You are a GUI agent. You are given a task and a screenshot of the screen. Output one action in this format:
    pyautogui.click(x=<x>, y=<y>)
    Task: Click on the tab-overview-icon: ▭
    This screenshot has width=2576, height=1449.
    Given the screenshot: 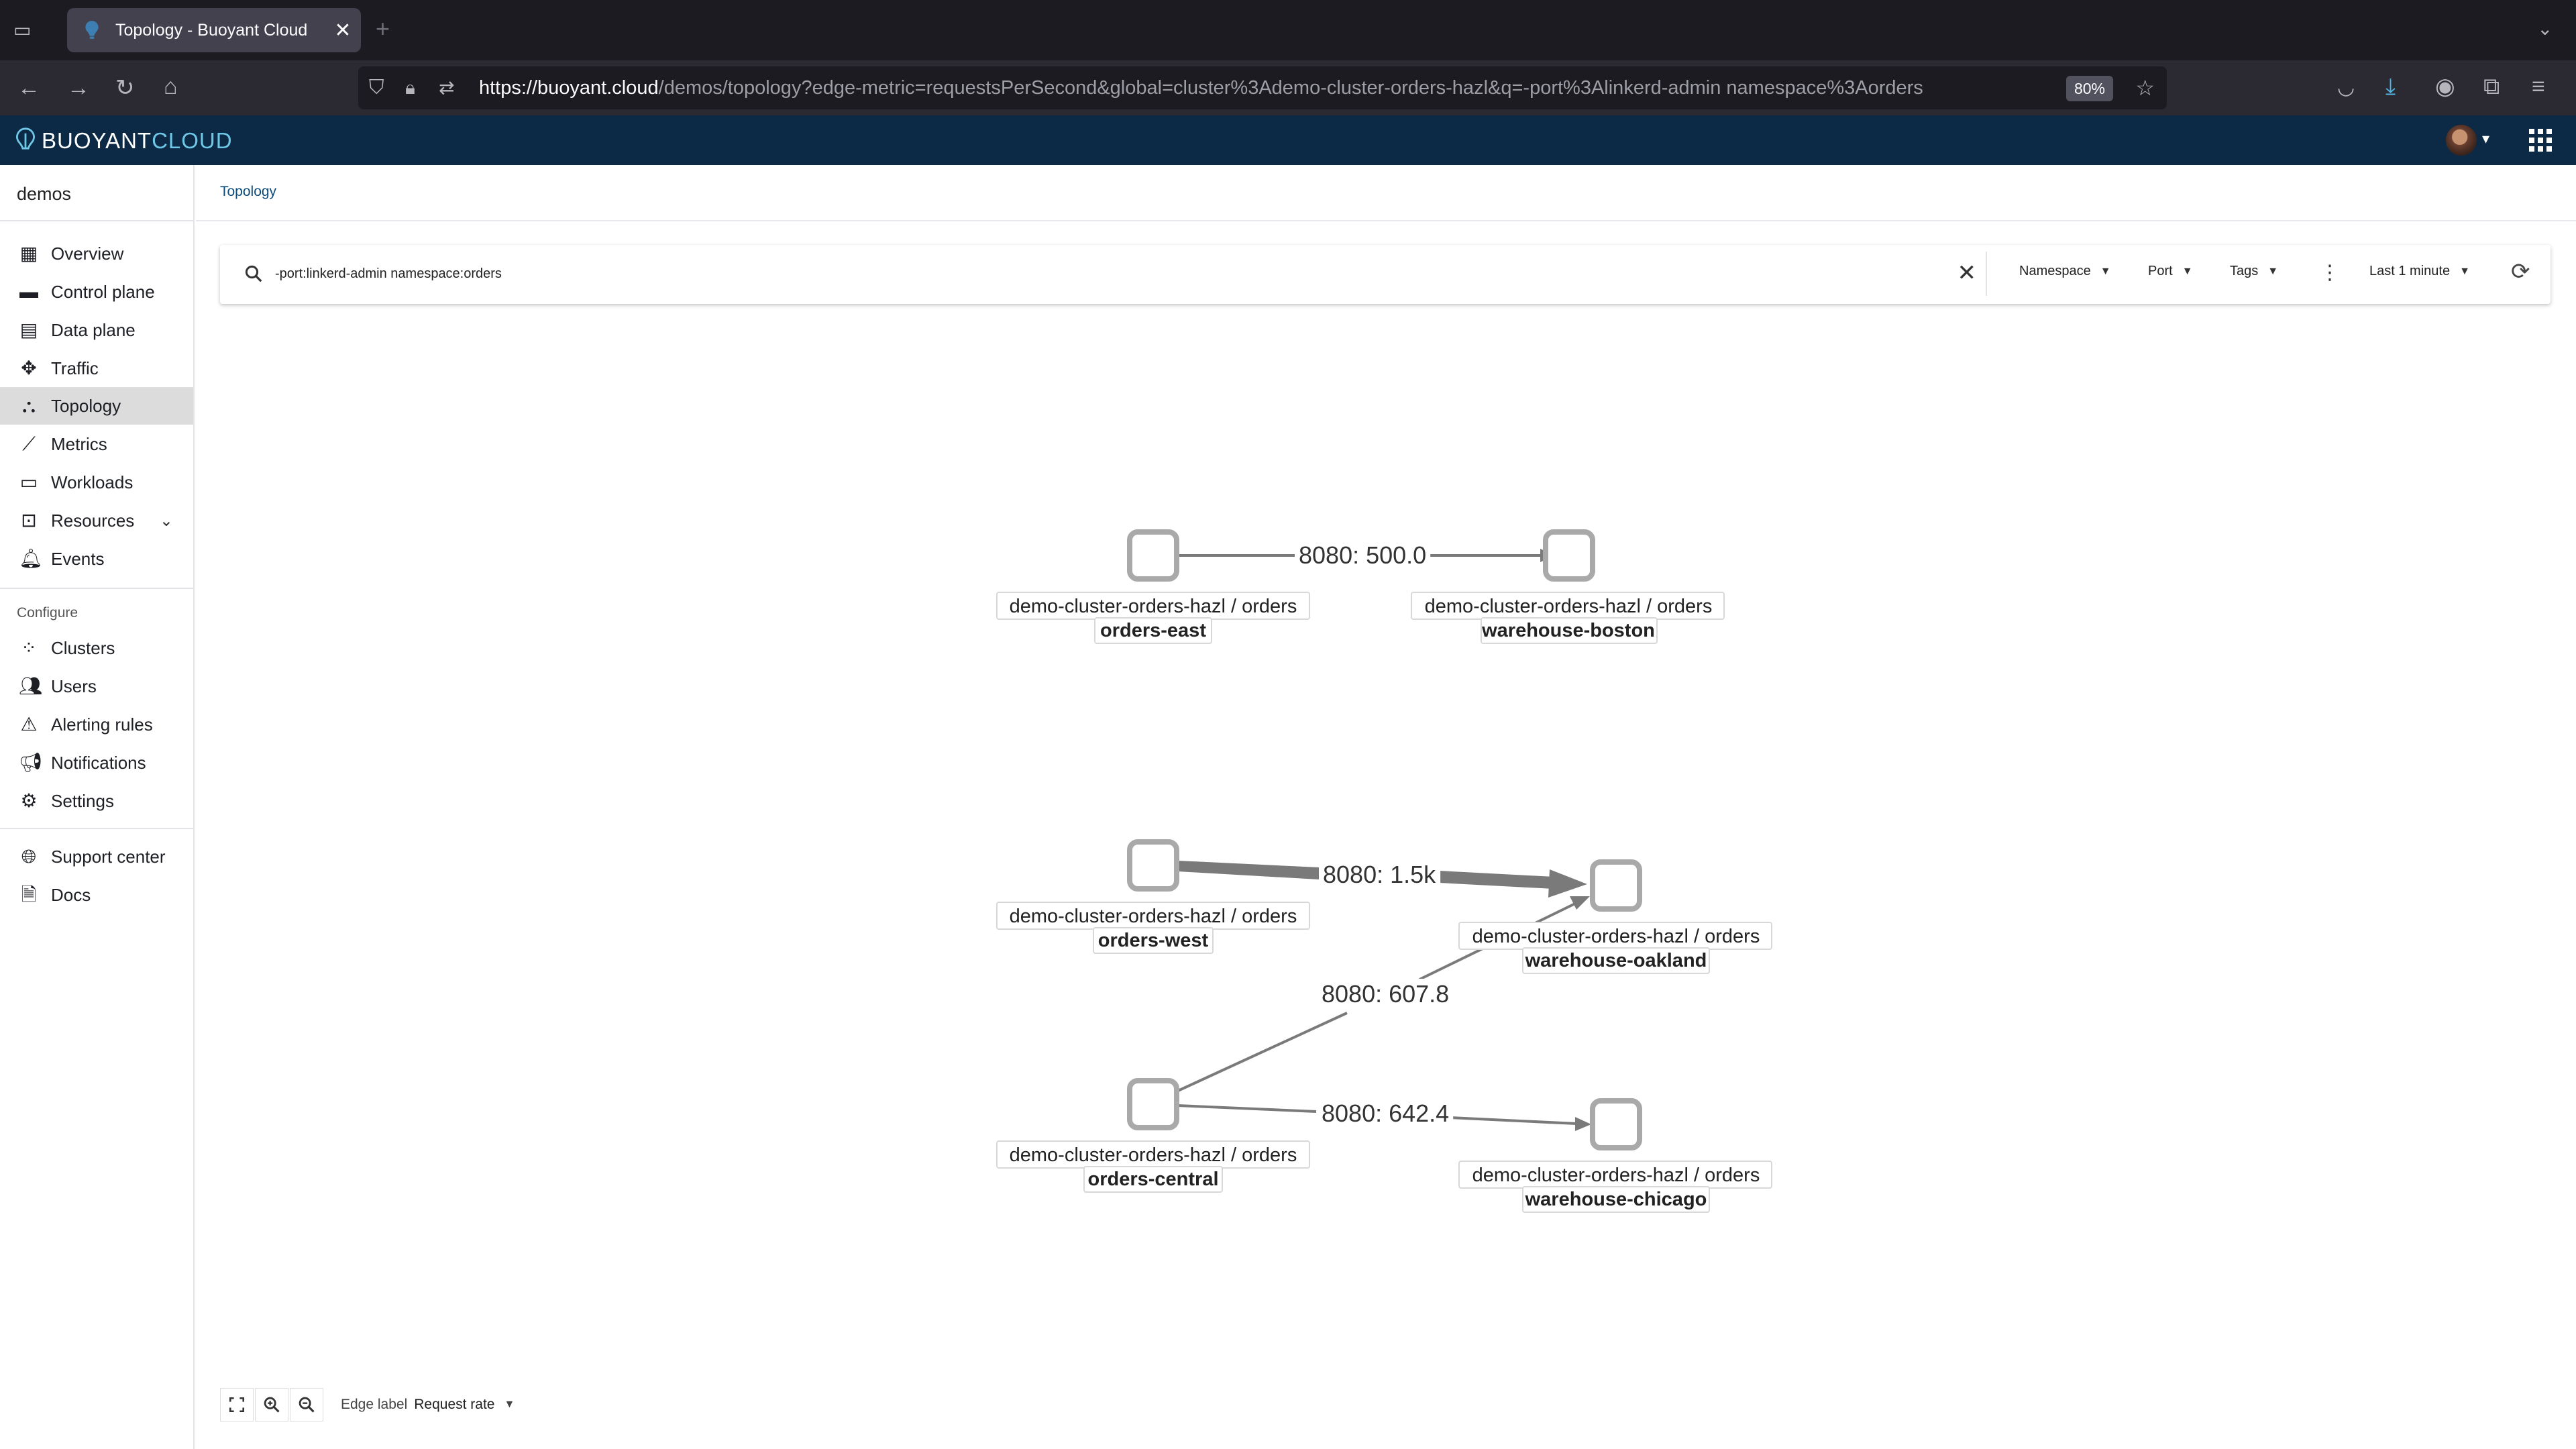 What is the action you would take?
    pyautogui.click(x=22, y=30)
    